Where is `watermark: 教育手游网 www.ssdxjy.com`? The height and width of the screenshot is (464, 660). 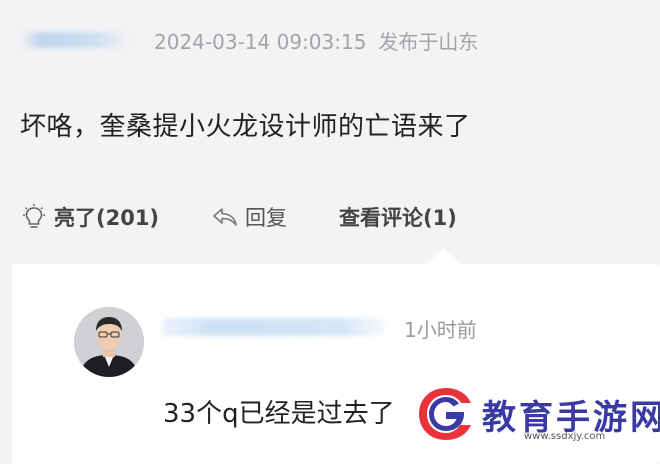
watermark: 教育手游网 www.ssdxjy.com is located at coordinates (537, 416).